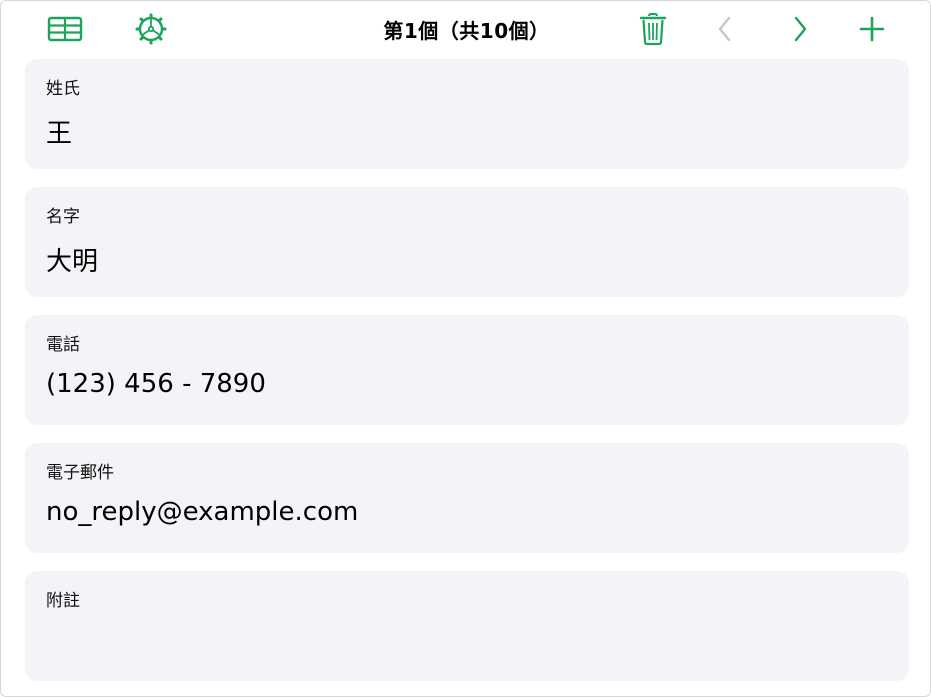  Describe the element at coordinates (63, 345) in the screenshot. I see `field-label-phone: 電話` at that location.